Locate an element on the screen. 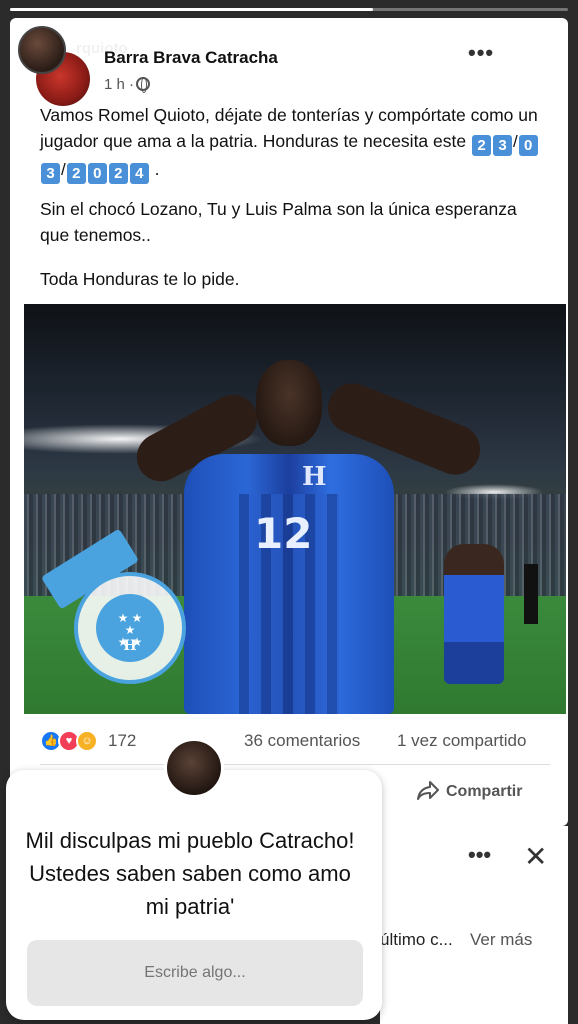 The image size is (578, 1024). haha-icon: ☺ is located at coordinates (87, 741).